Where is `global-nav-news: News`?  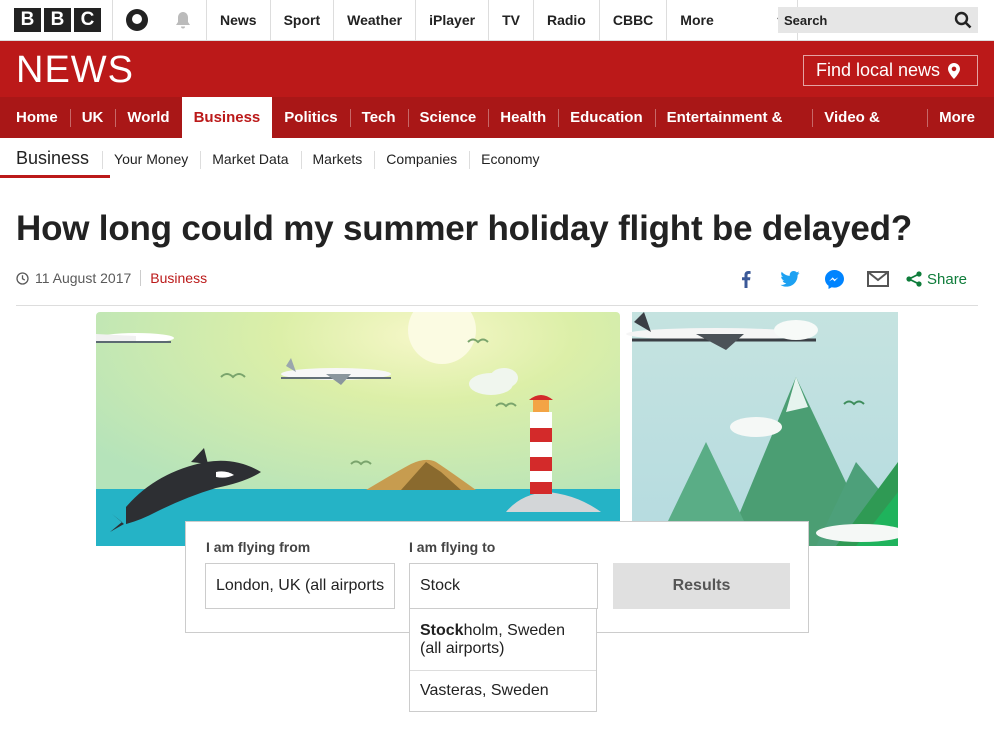 global-nav-news: News is located at coordinates (238, 20).